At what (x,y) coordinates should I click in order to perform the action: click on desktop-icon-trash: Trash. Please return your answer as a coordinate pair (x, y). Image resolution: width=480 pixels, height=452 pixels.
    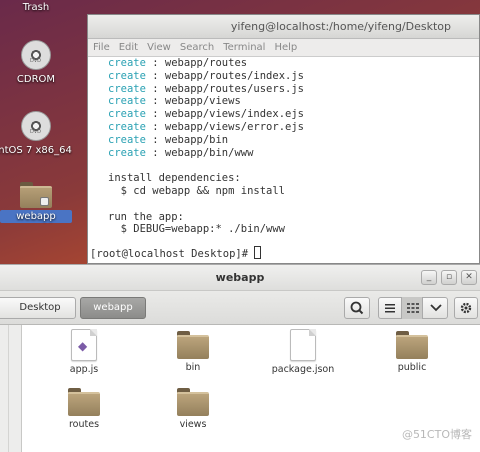
    Looking at the image, I should click on (36, 7).